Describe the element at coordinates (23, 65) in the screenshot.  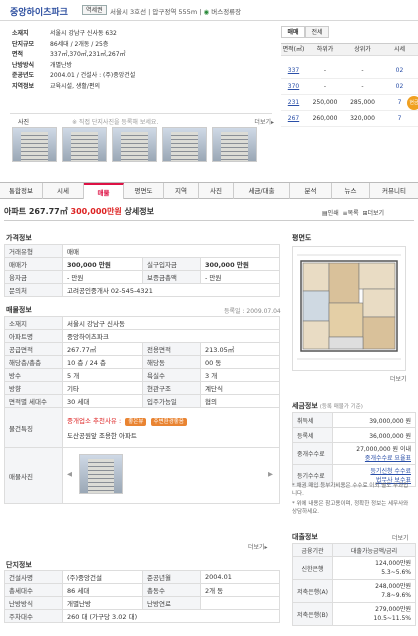
I see `info-key: 난방방식` at that location.